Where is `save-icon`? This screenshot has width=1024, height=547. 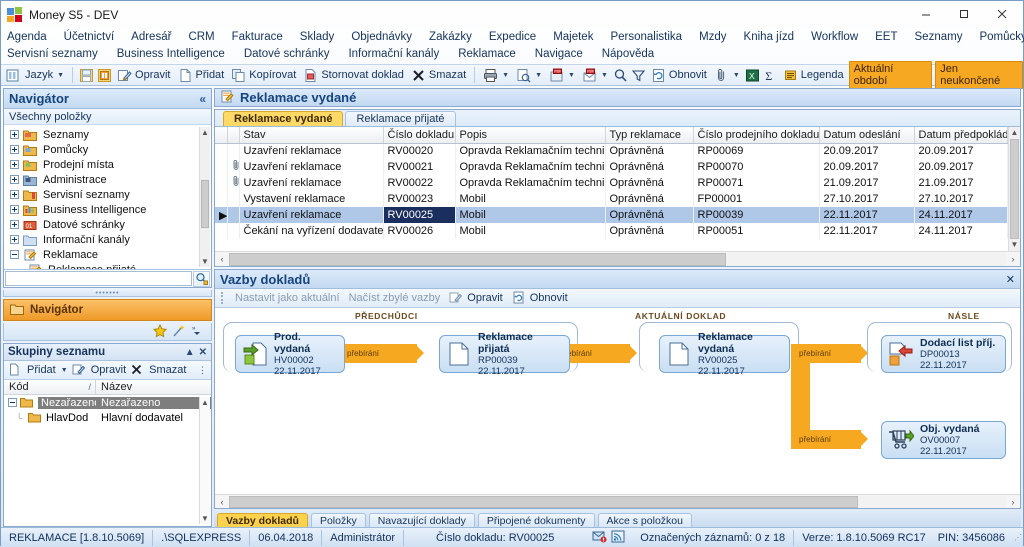 save-icon is located at coordinates (86, 75).